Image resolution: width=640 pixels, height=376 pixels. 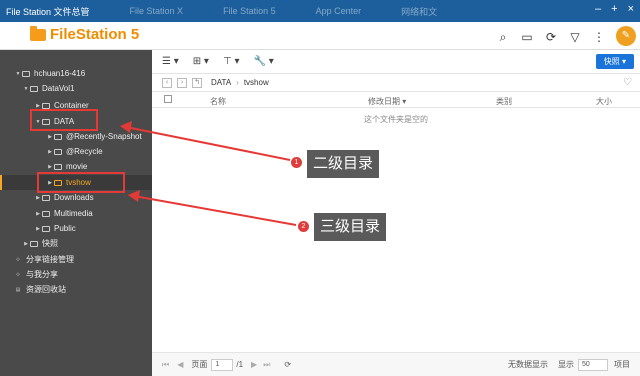 I want to click on first-page-icon: ⏮, so click(x=165, y=365).